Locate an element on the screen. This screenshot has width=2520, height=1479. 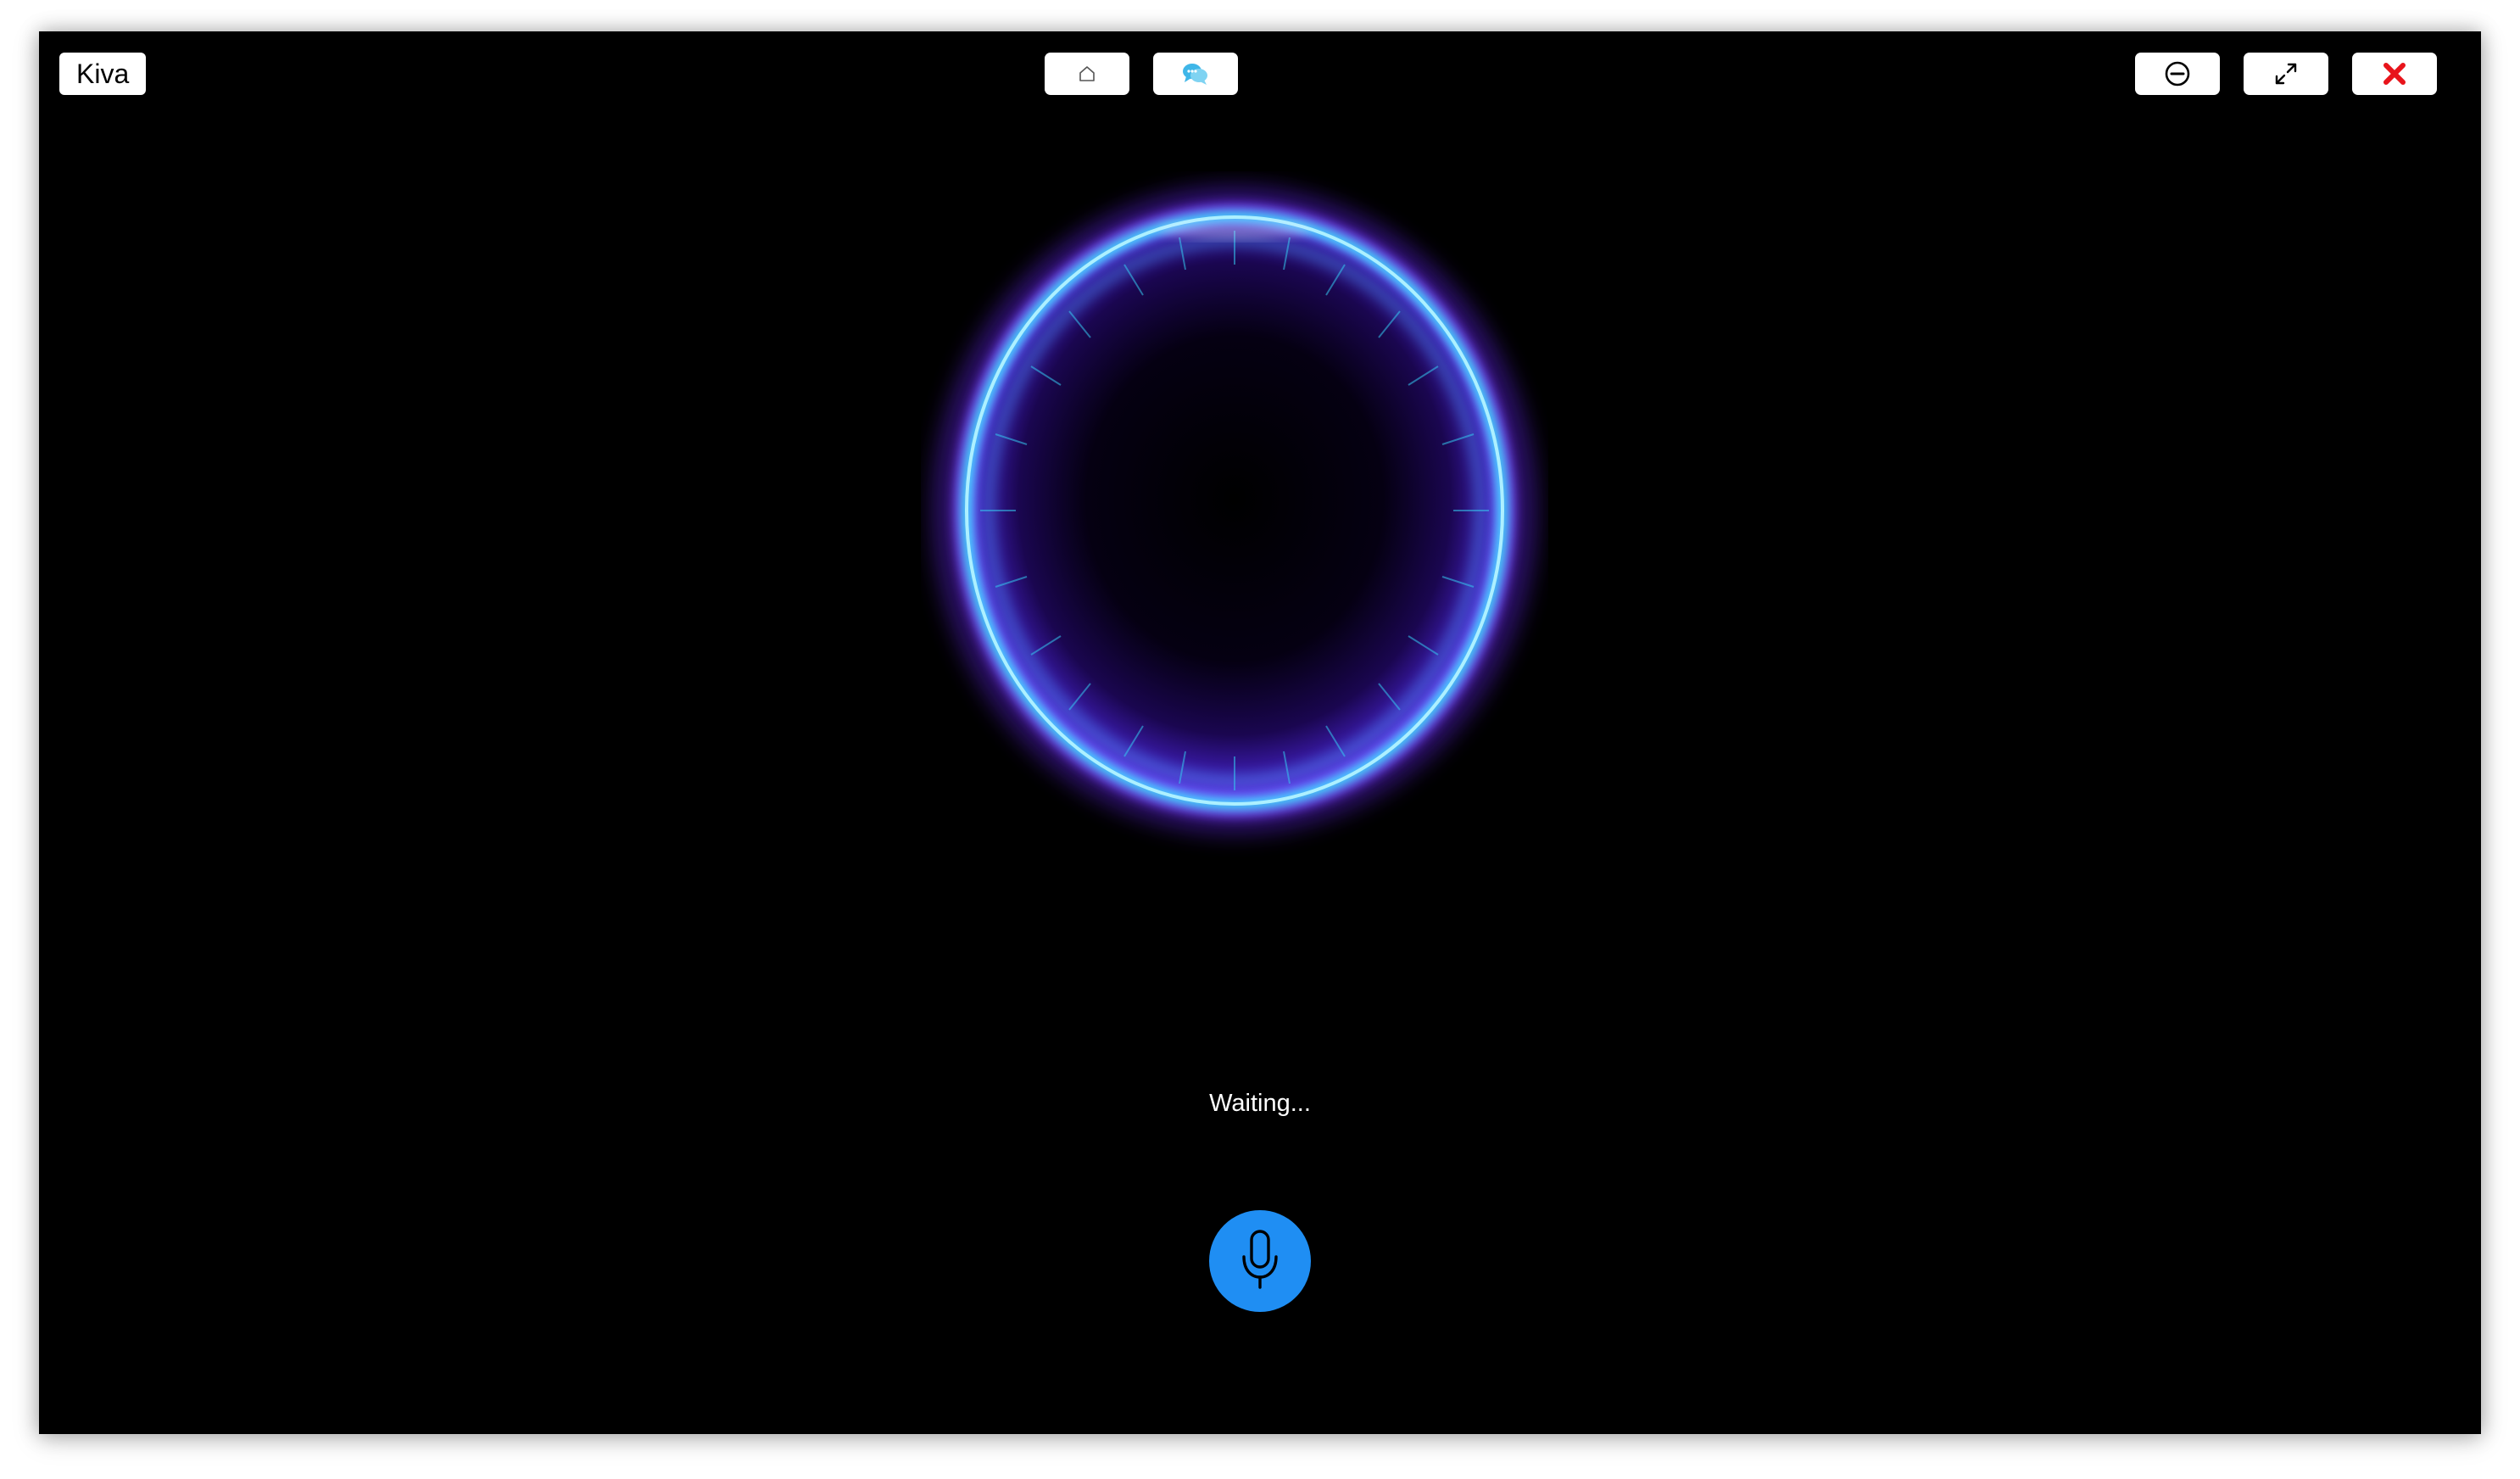
red-x-icon is located at coordinates (2394, 73).